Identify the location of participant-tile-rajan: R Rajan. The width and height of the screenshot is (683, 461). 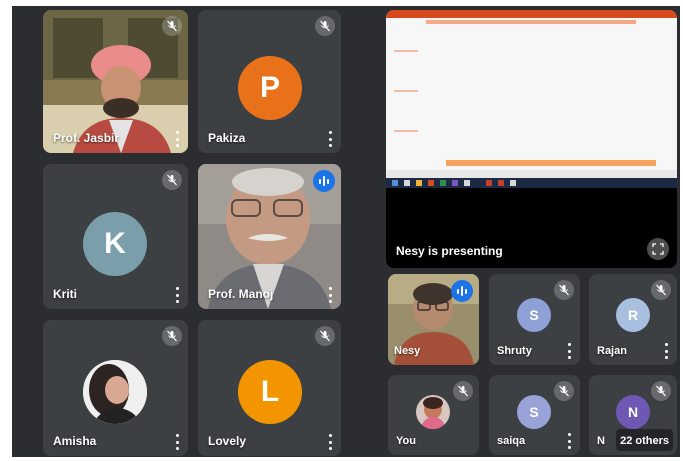
(633, 319).